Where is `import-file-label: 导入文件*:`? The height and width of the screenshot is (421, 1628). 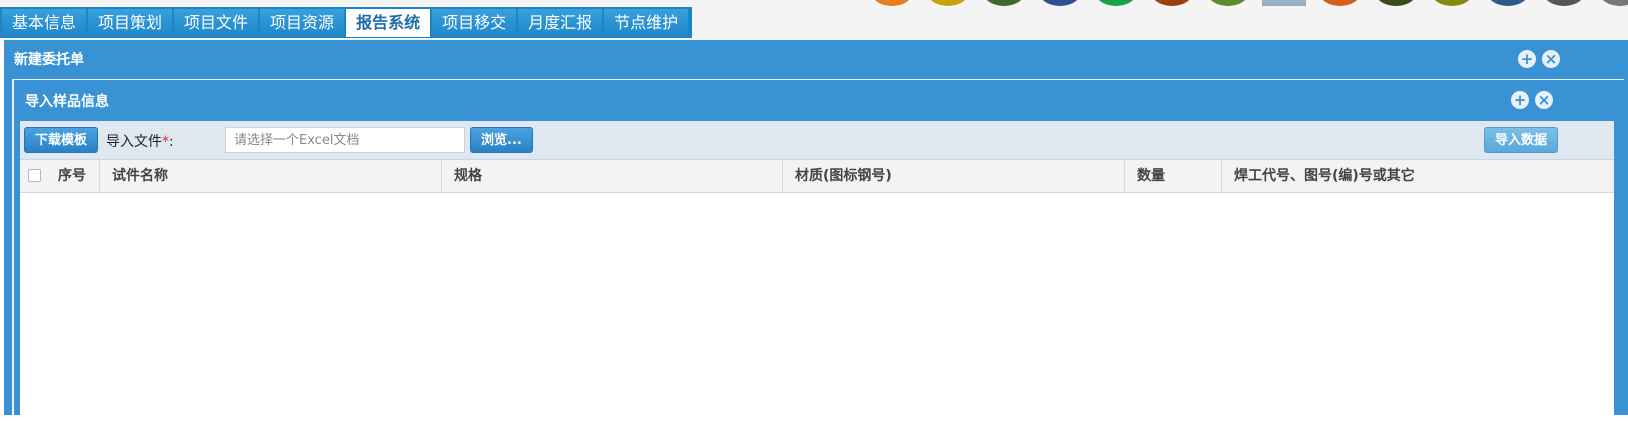
import-file-label: 导入文件*: is located at coordinates (140, 141).